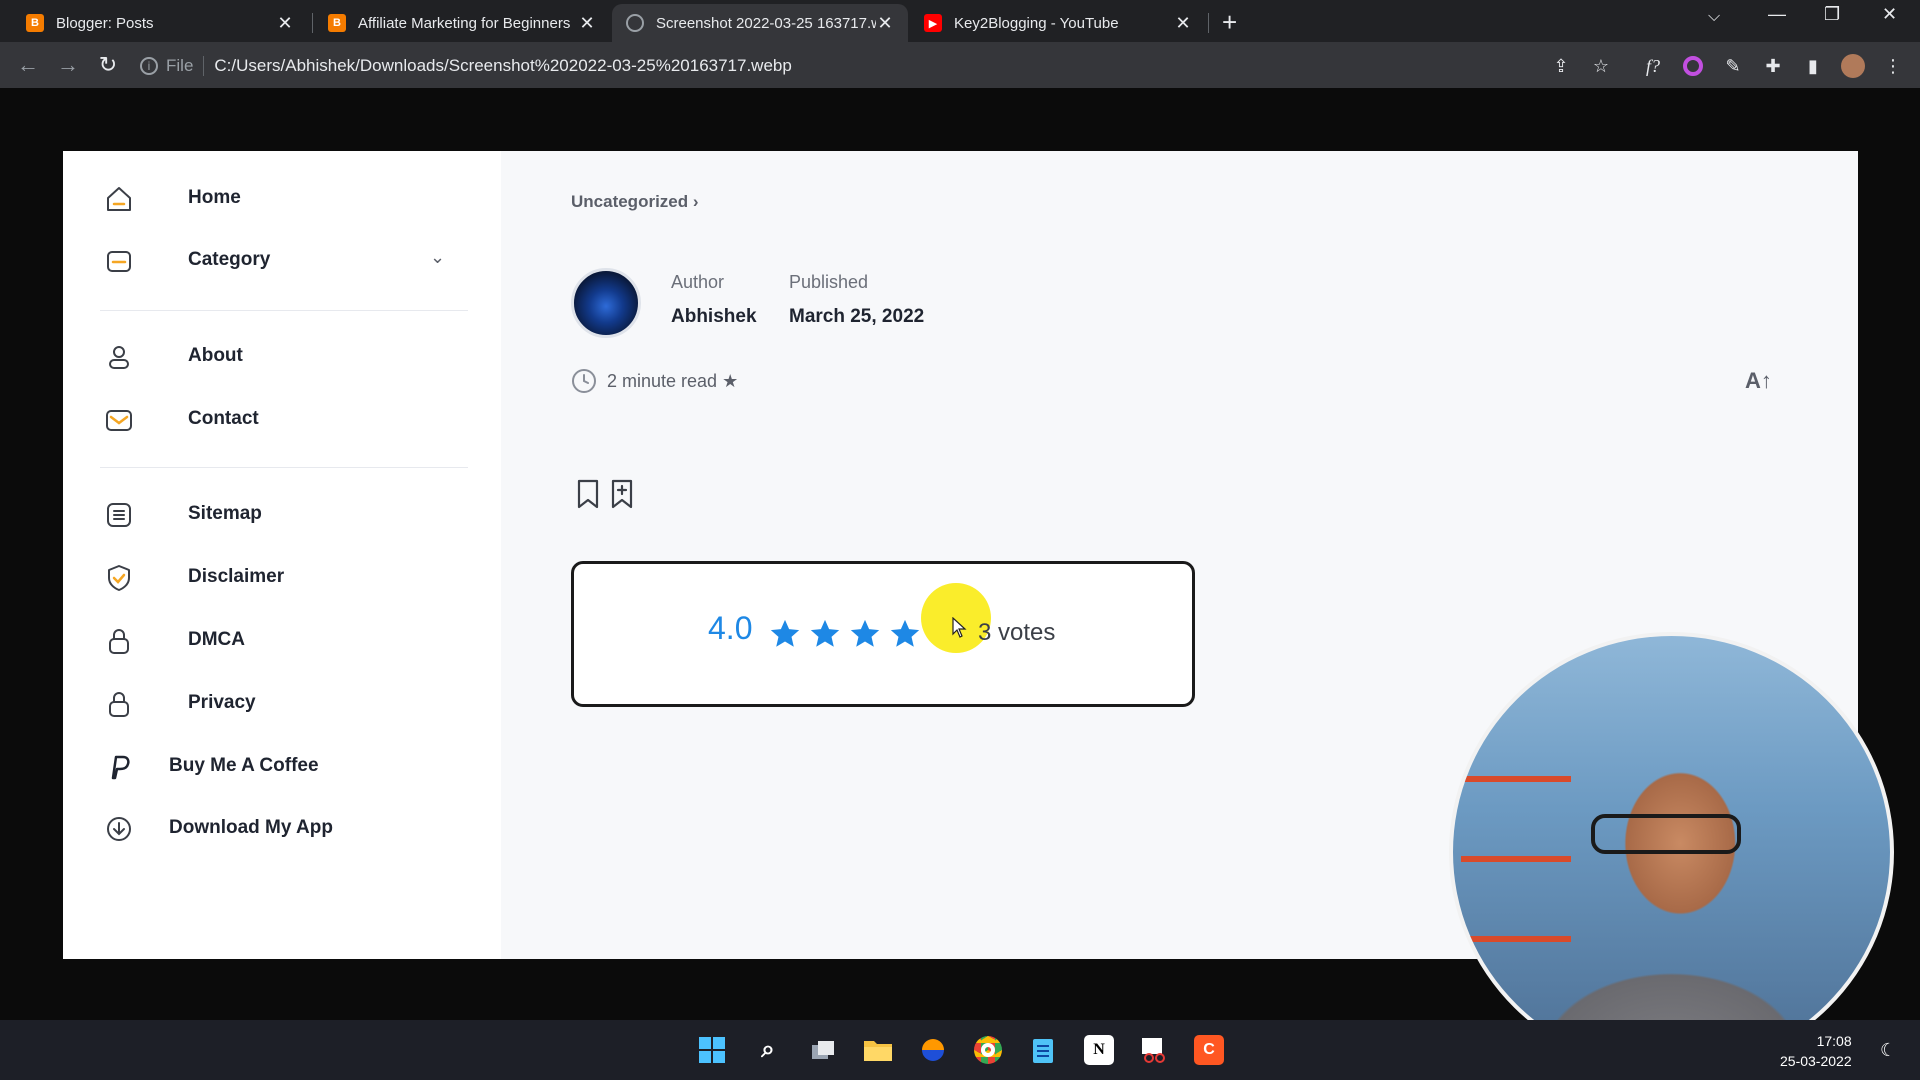 The image size is (1920, 1080). What do you see at coordinates (119, 829) in the screenshot?
I see `download-icon` at bounding box center [119, 829].